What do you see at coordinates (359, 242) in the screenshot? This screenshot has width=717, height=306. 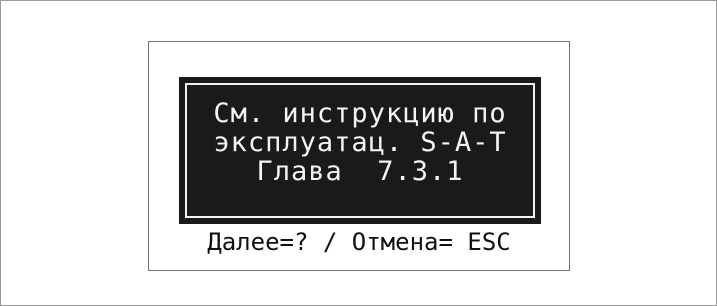 I see `navigation-prompt: Далее=? / Отмена= ESC` at bounding box center [359, 242].